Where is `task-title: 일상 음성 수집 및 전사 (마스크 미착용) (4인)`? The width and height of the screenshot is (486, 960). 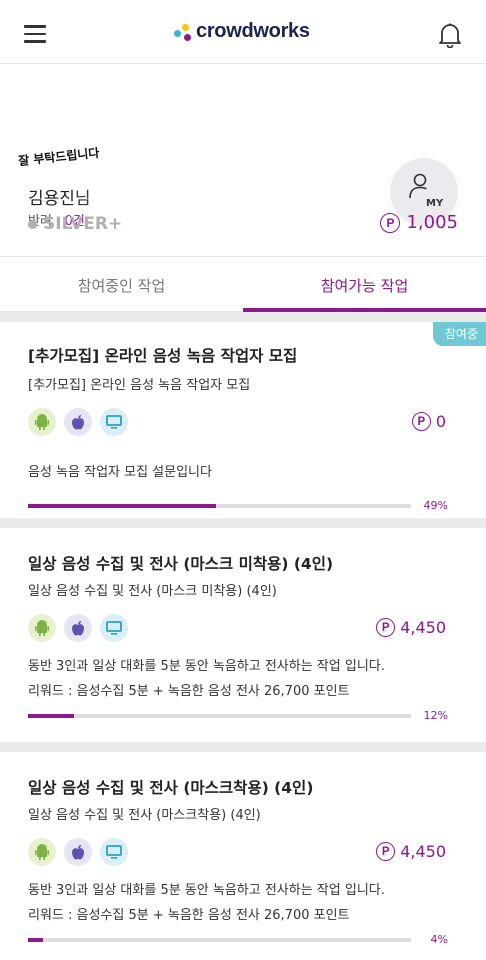 task-title: 일상 음성 수집 및 전사 (마스크 미착용) (4인) is located at coordinates (181, 564).